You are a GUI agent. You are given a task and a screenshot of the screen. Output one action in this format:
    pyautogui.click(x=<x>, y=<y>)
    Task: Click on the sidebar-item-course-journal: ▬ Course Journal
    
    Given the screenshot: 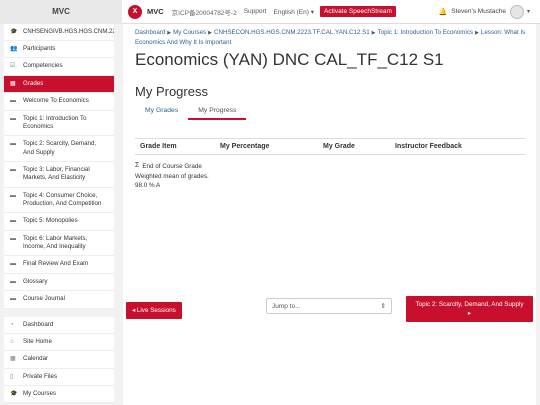 What is the action you would take?
    pyautogui.click(x=59, y=300)
    